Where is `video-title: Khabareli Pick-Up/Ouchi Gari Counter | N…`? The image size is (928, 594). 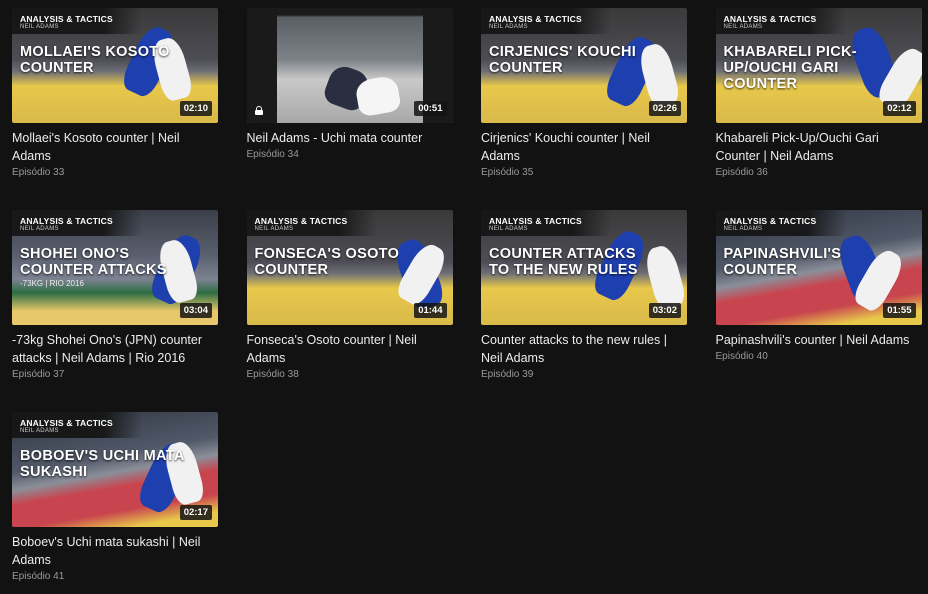
video-title: Khabareli Pick-Up/Ouchi Gari Counter | N… is located at coordinates (816, 147).